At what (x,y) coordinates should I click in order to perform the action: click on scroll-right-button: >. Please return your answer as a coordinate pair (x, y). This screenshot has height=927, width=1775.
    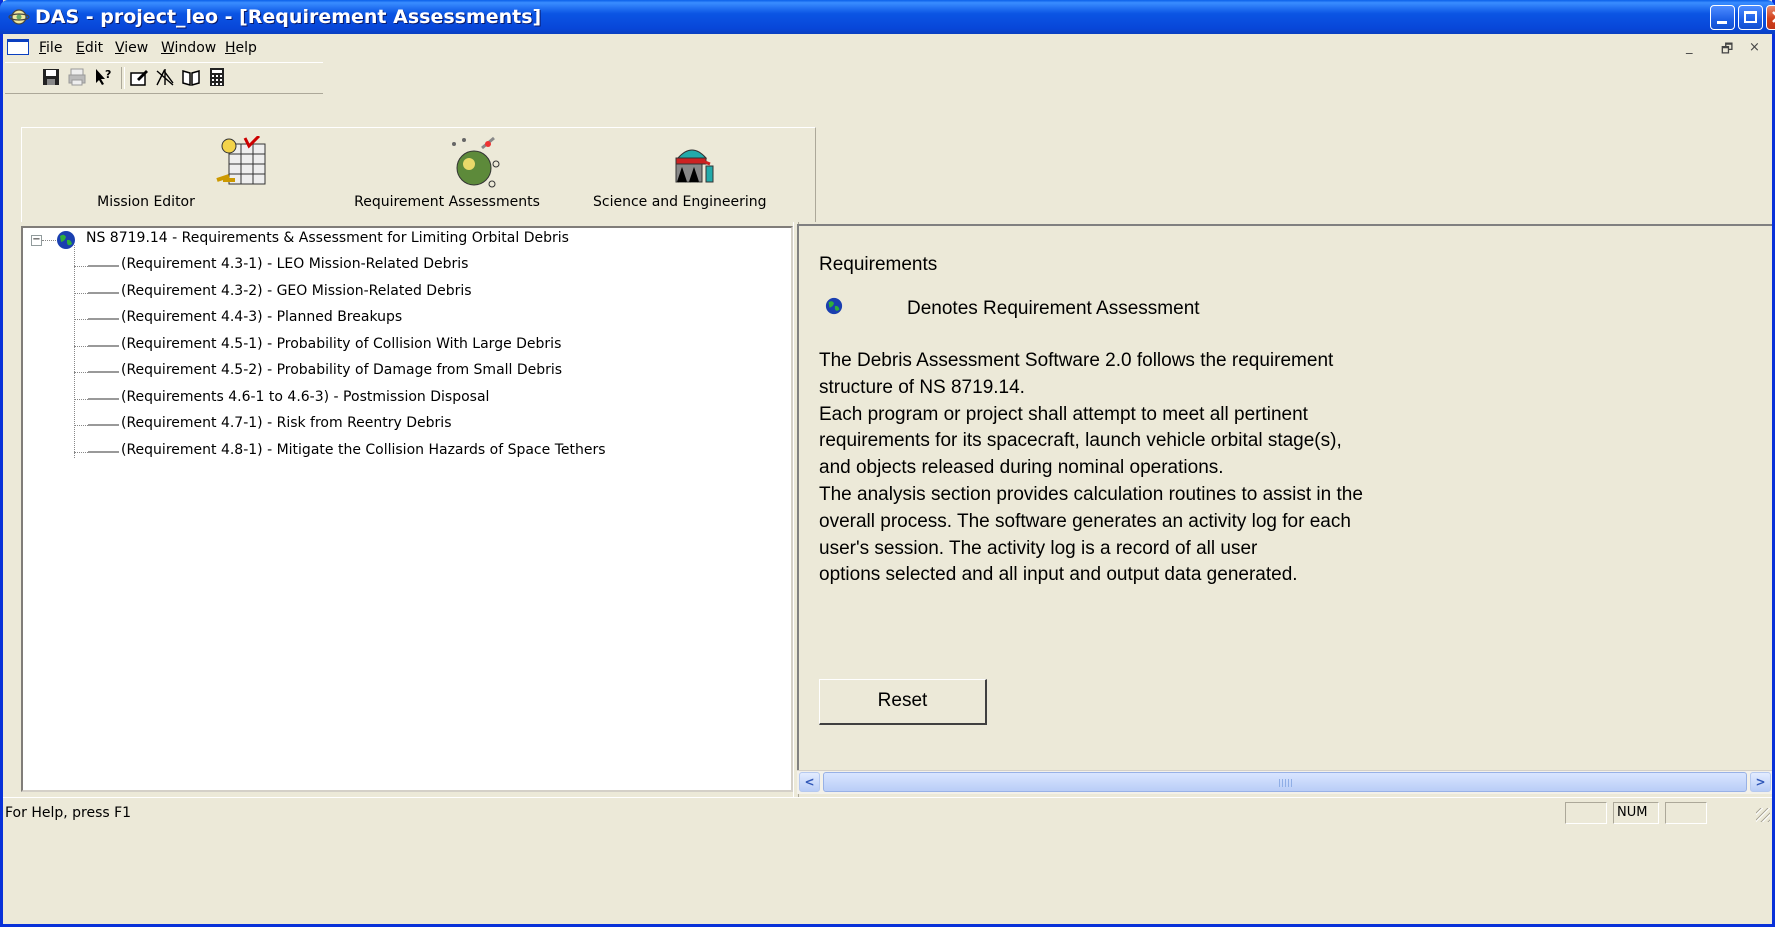
    Looking at the image, I should click on (1760, 782).